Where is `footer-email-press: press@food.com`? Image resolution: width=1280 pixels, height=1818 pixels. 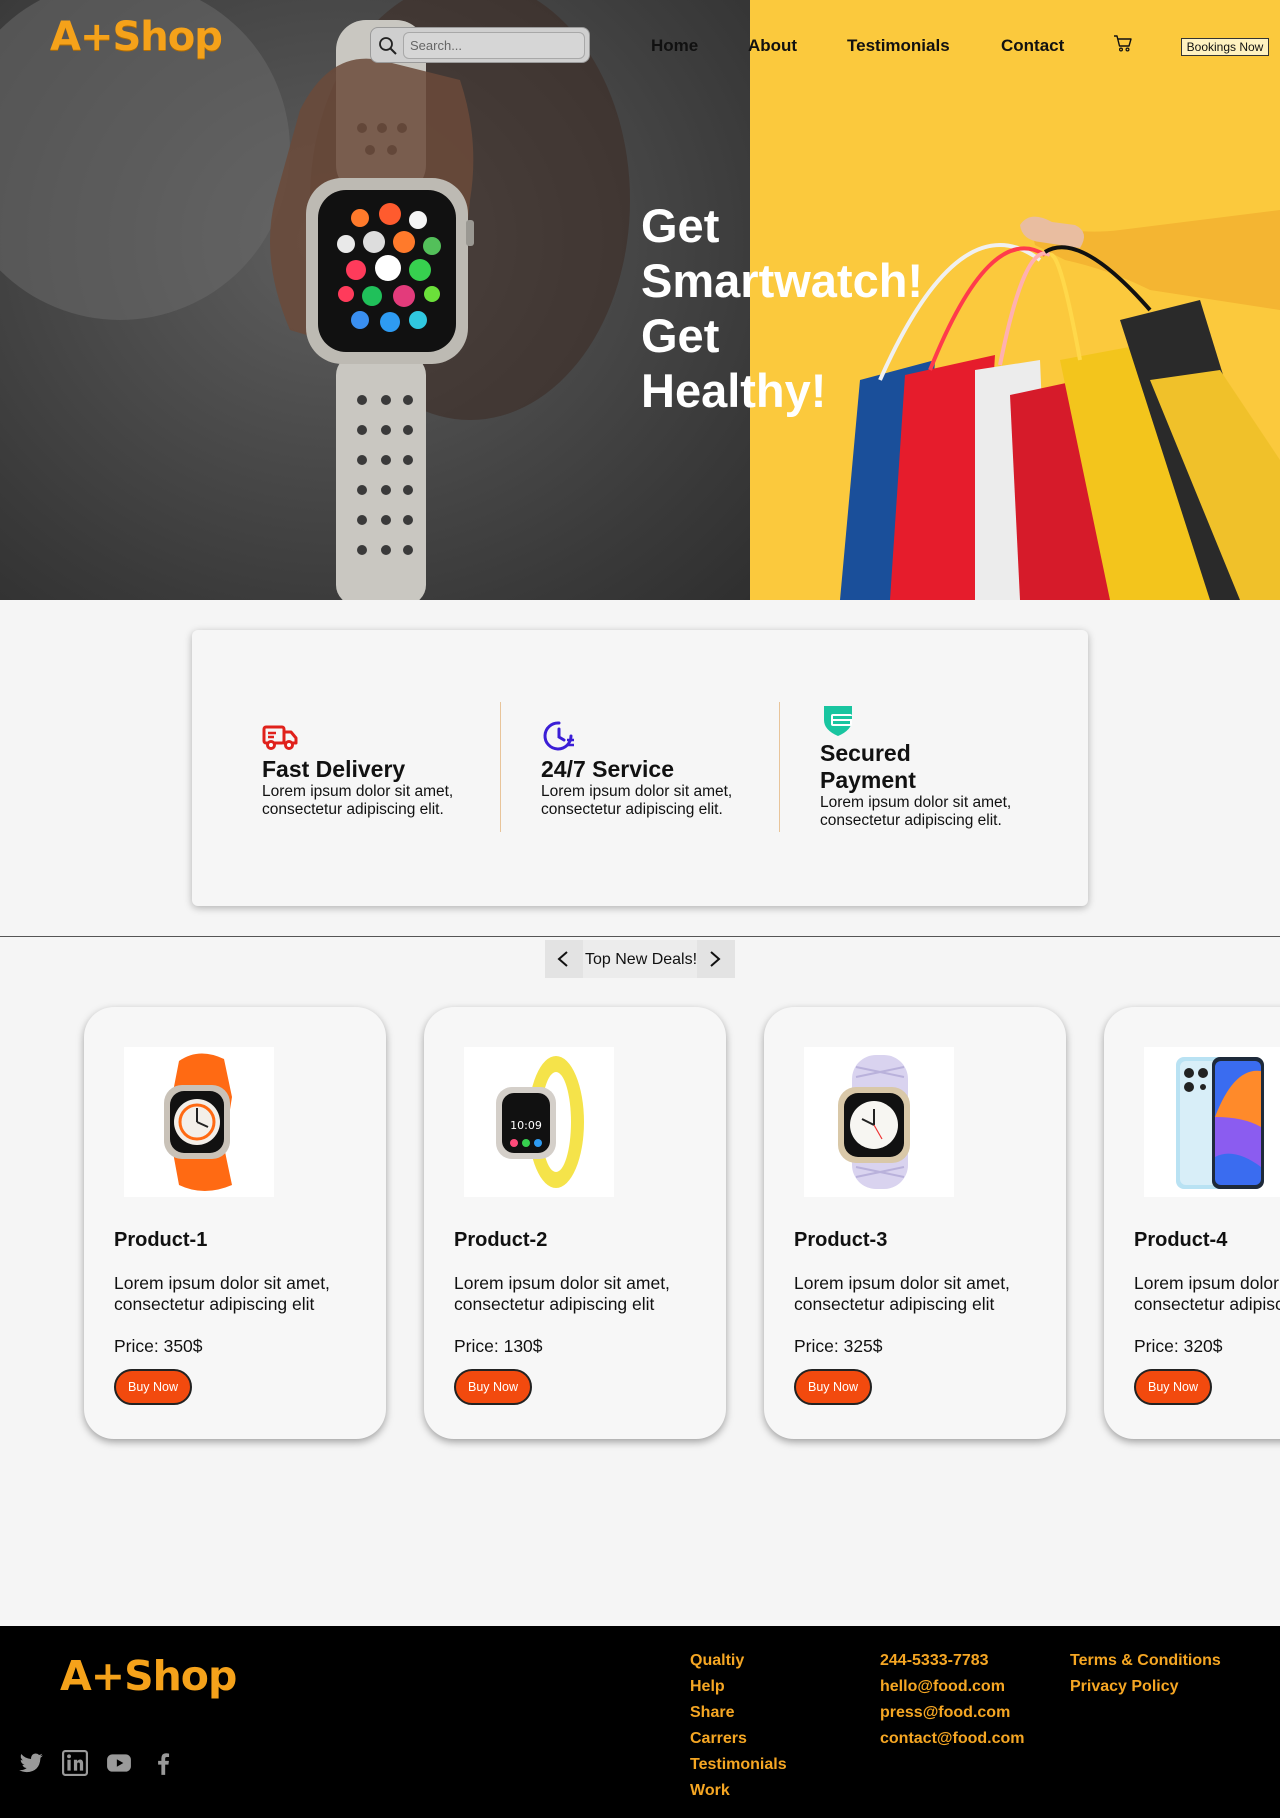 footer-email-press: press@food.com is located at coordinates (952, 1713).